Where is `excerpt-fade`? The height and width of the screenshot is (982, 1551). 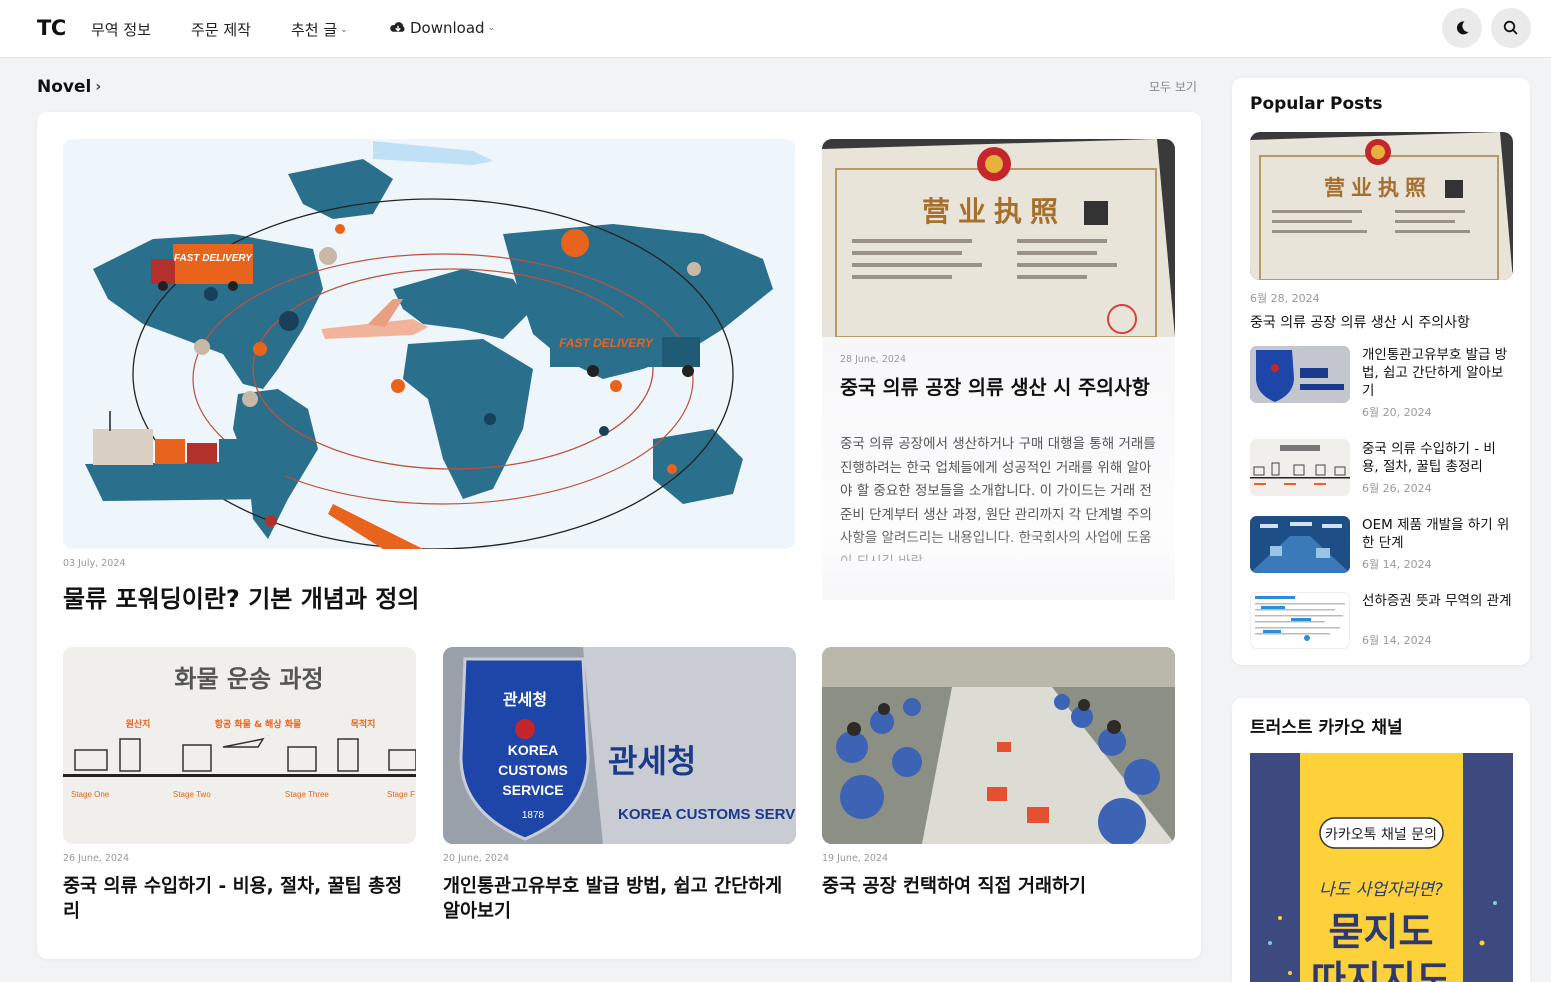 excerpt-fade is located at coordinates (998, 565).